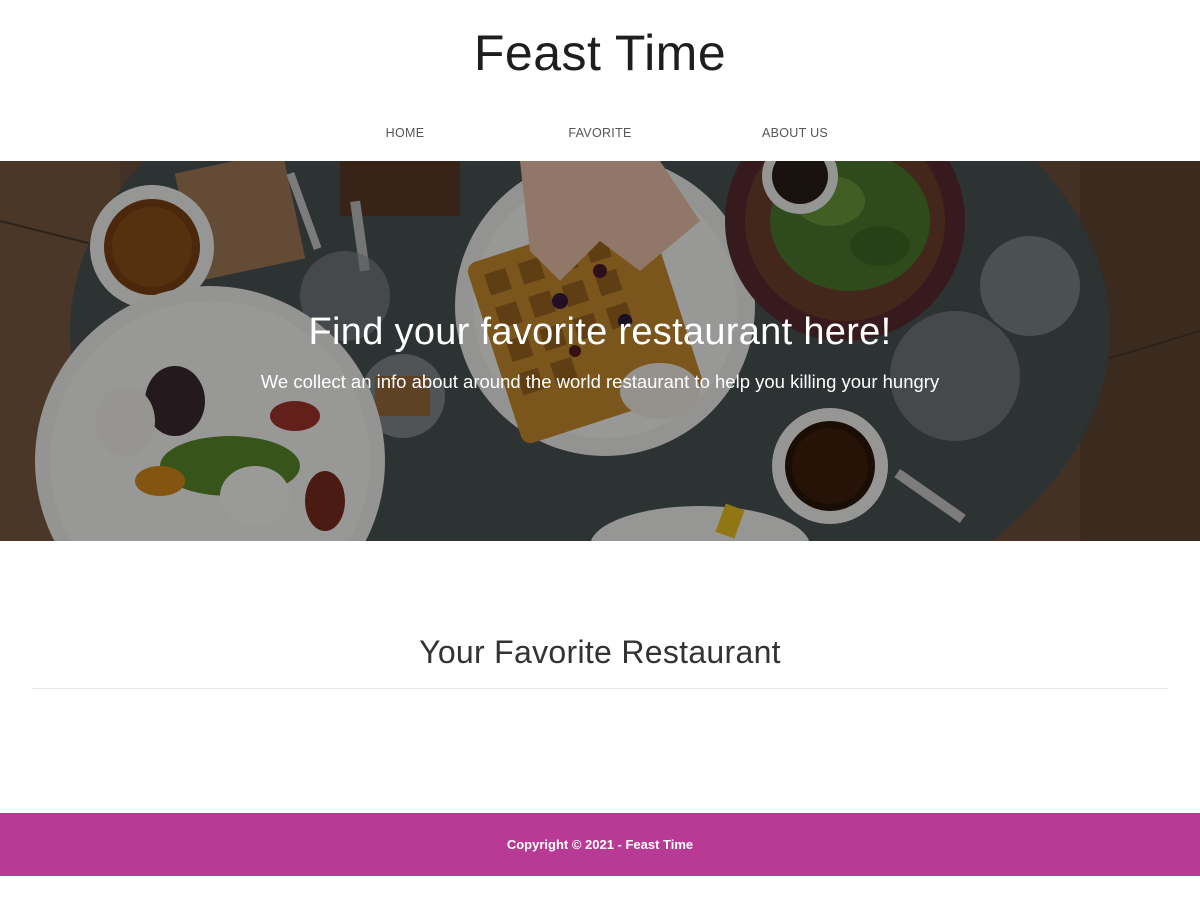 This screenshot has height=900, width=1200. I want to click on main-nav: HOME FAVORITE ABOUT US, so click(600, 135).